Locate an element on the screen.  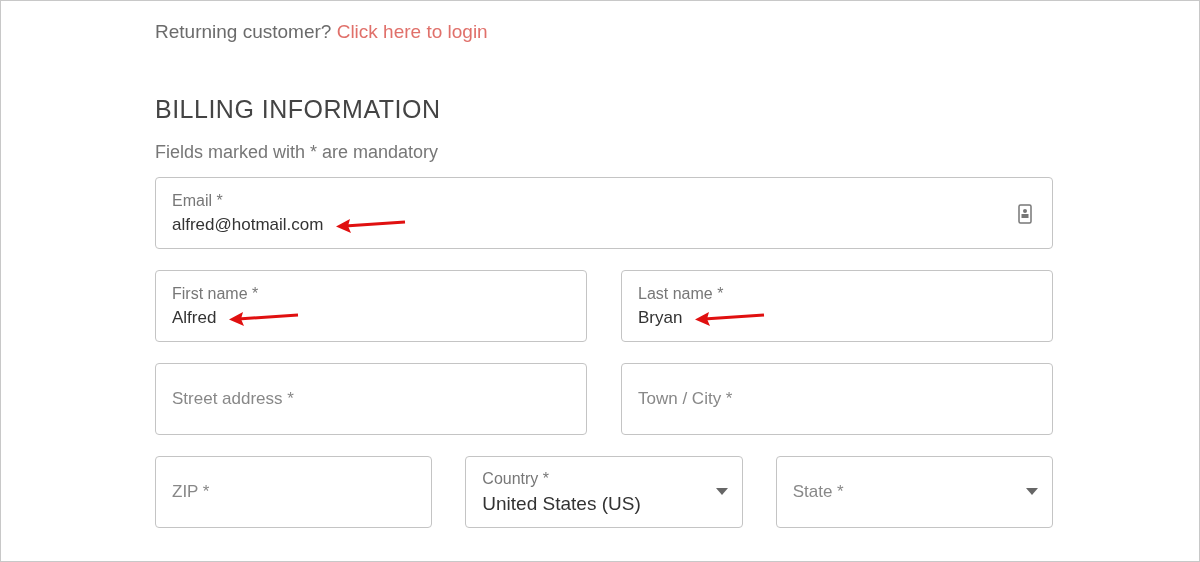
select-field: Country * United States (US) is located at coordinates (604, 492).